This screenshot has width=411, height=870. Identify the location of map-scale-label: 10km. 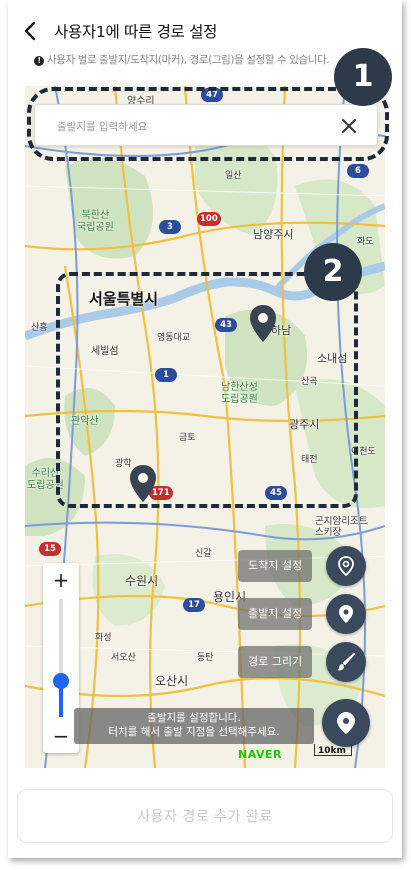
(332, 751).